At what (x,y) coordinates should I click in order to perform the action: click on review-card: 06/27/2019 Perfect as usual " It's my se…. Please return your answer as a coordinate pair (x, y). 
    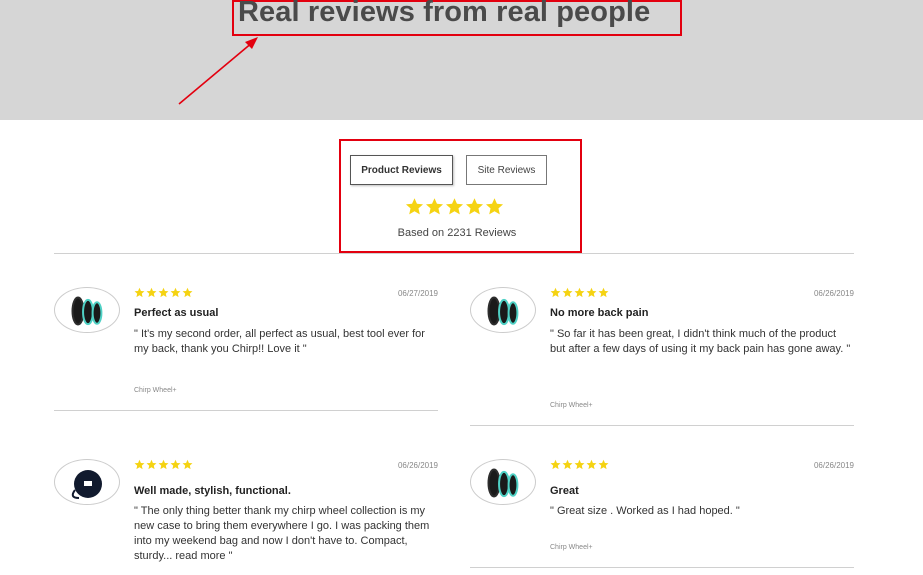
    Looking at the image, I should click on (246, 349).